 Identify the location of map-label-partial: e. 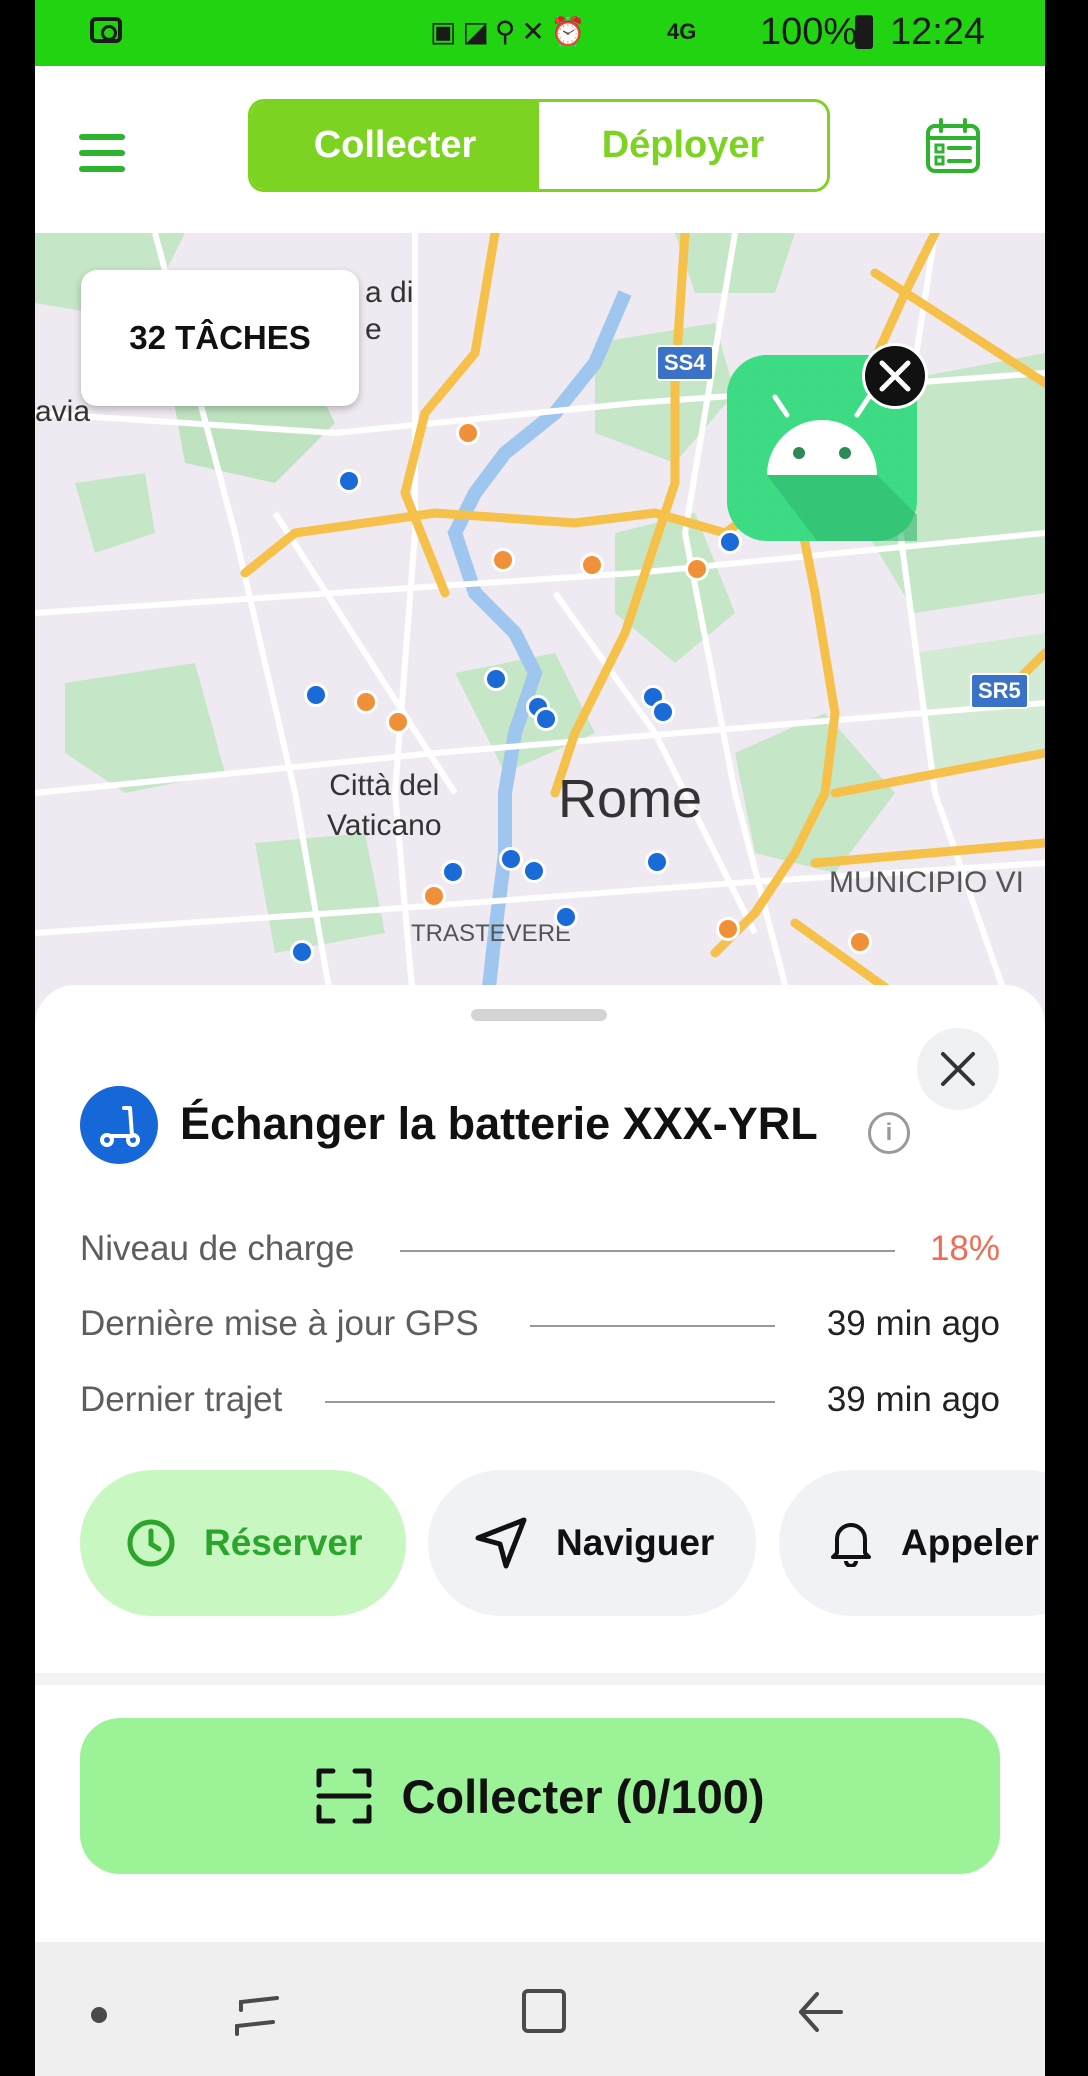
(373, 329).